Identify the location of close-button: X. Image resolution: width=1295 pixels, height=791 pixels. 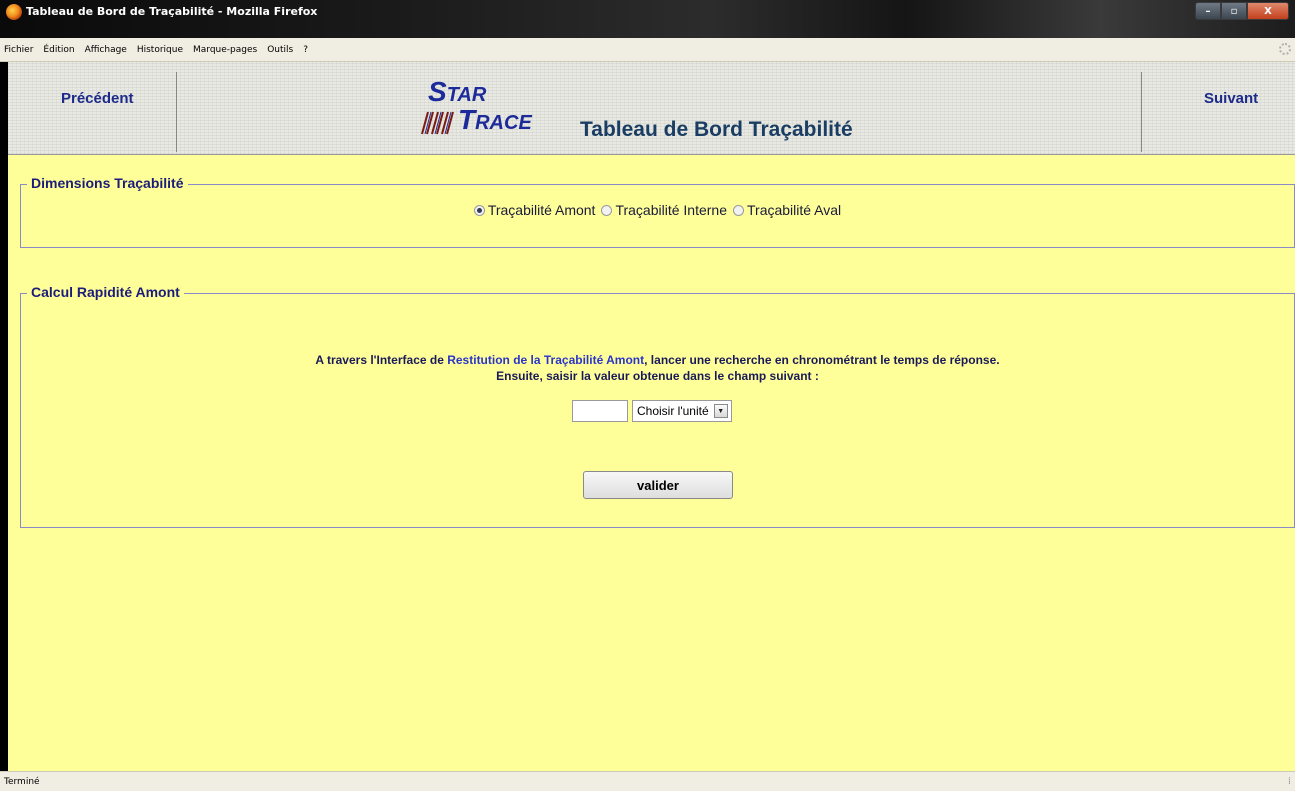
(1268, 11).